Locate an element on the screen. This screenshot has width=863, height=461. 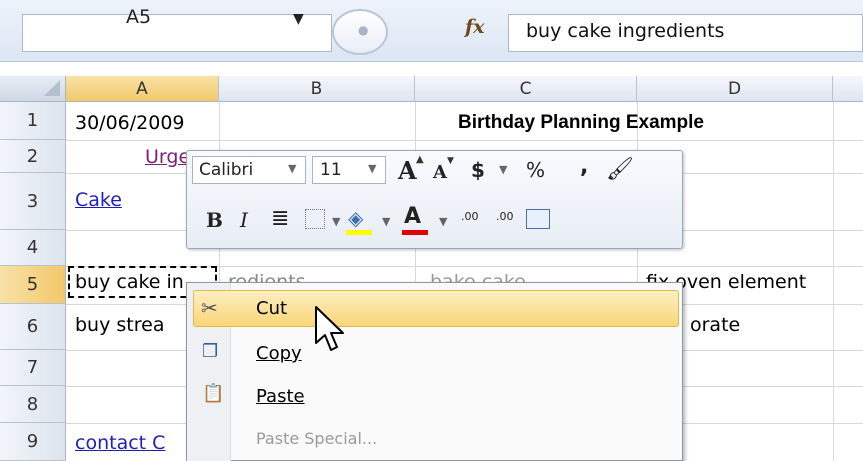
select-all-icon is located at coordinates (52, 88).